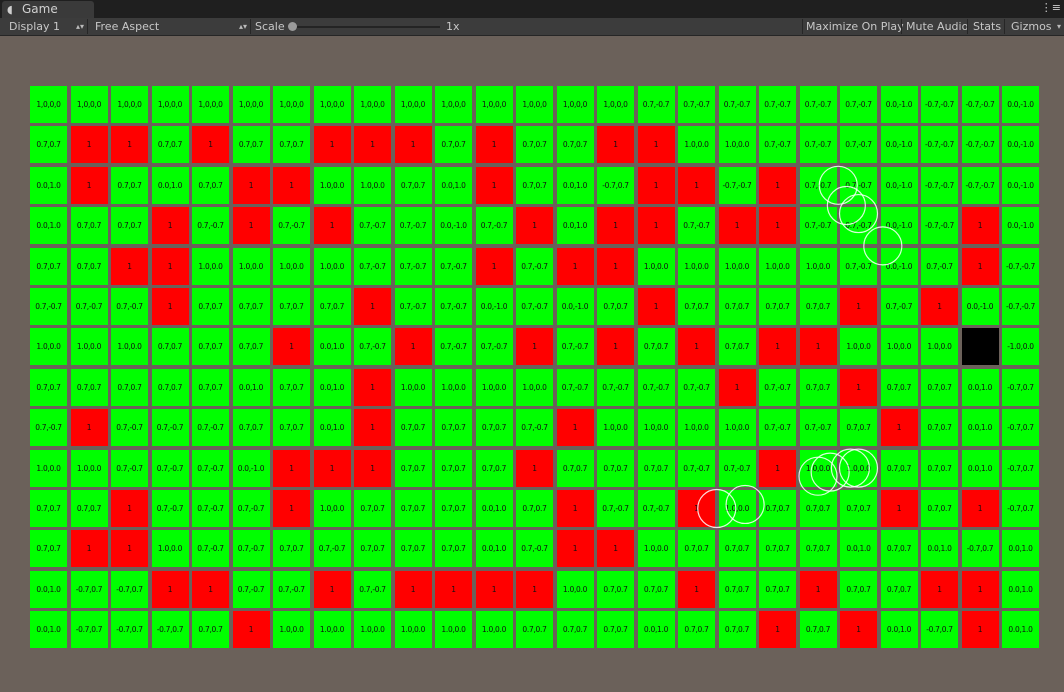 Image resolution: width=1064 pixels, height=692 pixels. What do you see at coordinates (10, 9) in the screenshot?
I see `unity-icon: ◖` at bounding box center [10, 9].